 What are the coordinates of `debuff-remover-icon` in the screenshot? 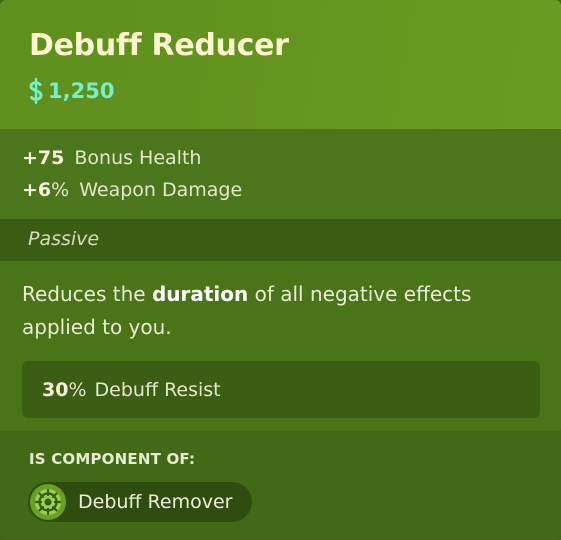 It's located at (48, 502).